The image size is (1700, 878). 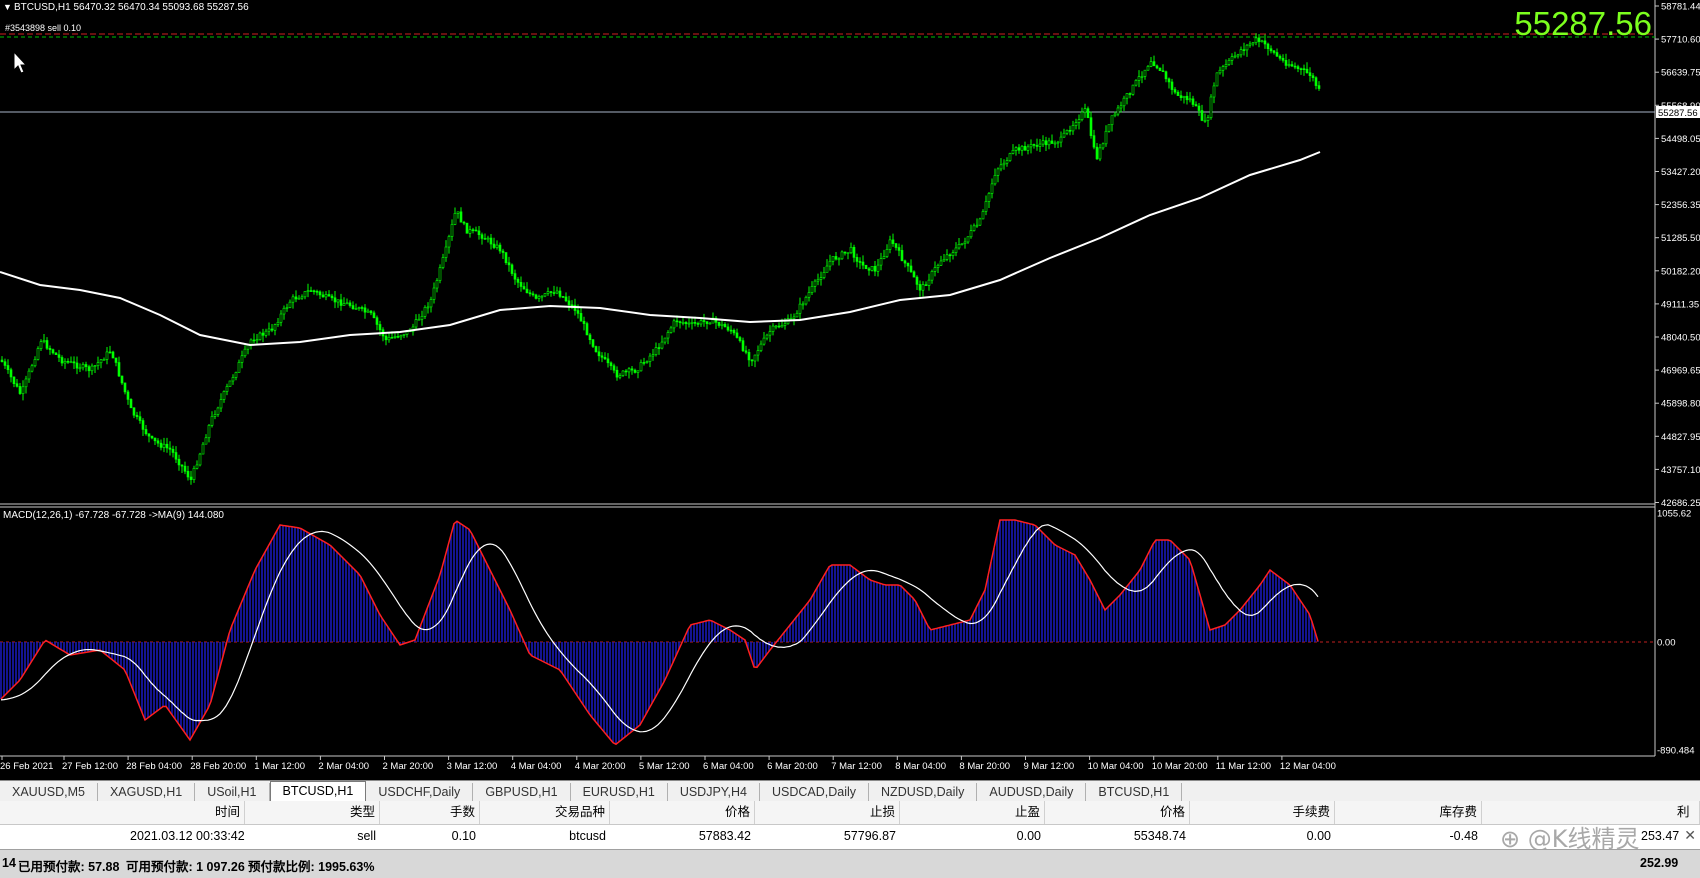 I want to click on price-axis-label: 53427.20, so click(x=1680, y=172).